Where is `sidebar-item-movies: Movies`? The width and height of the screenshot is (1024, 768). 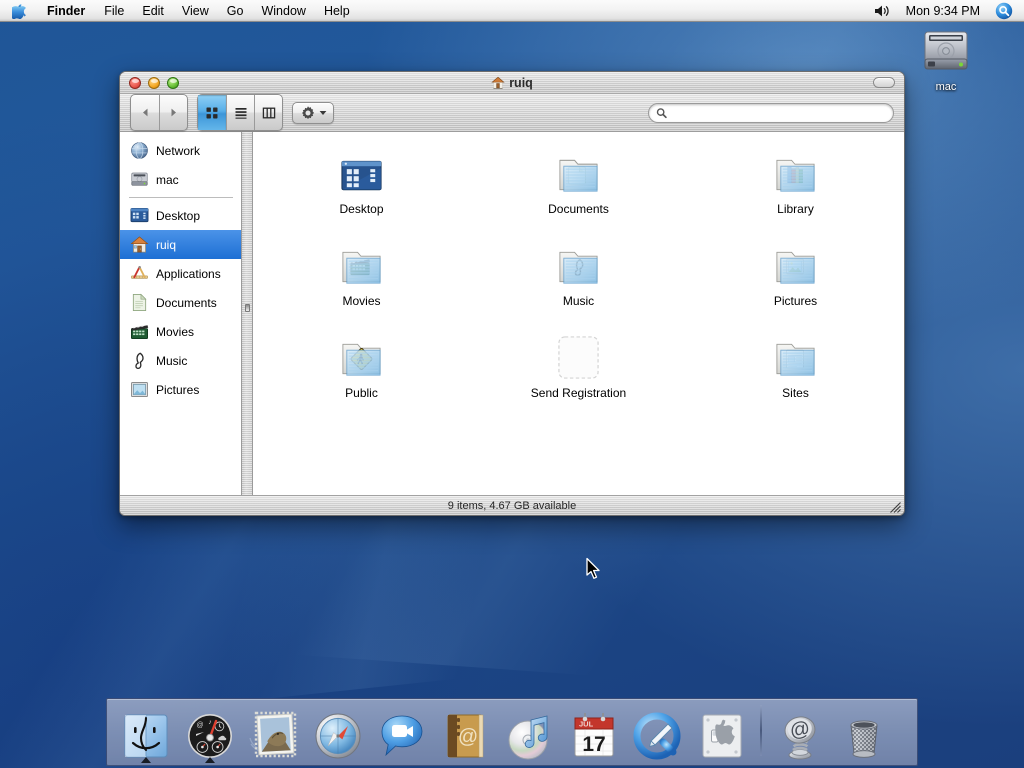 sidebar-item-movies: Movies is located at coordinates (180, 331).